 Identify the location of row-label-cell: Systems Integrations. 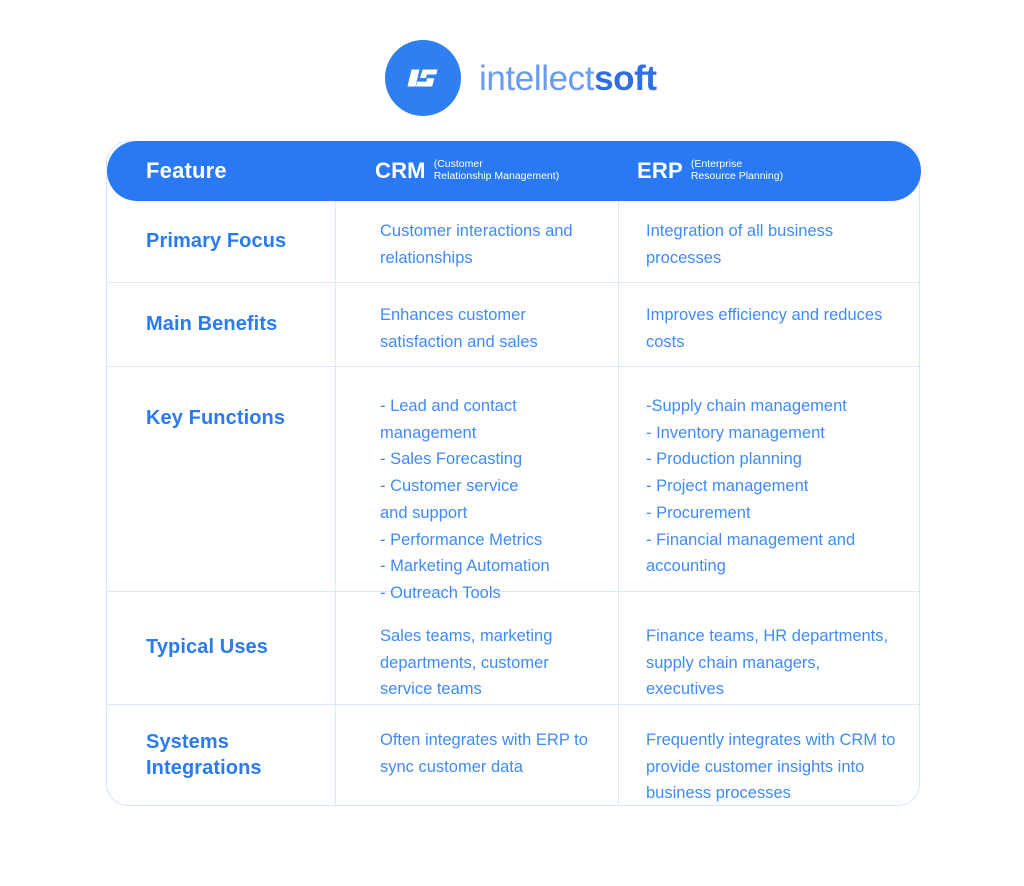
(221, 755).